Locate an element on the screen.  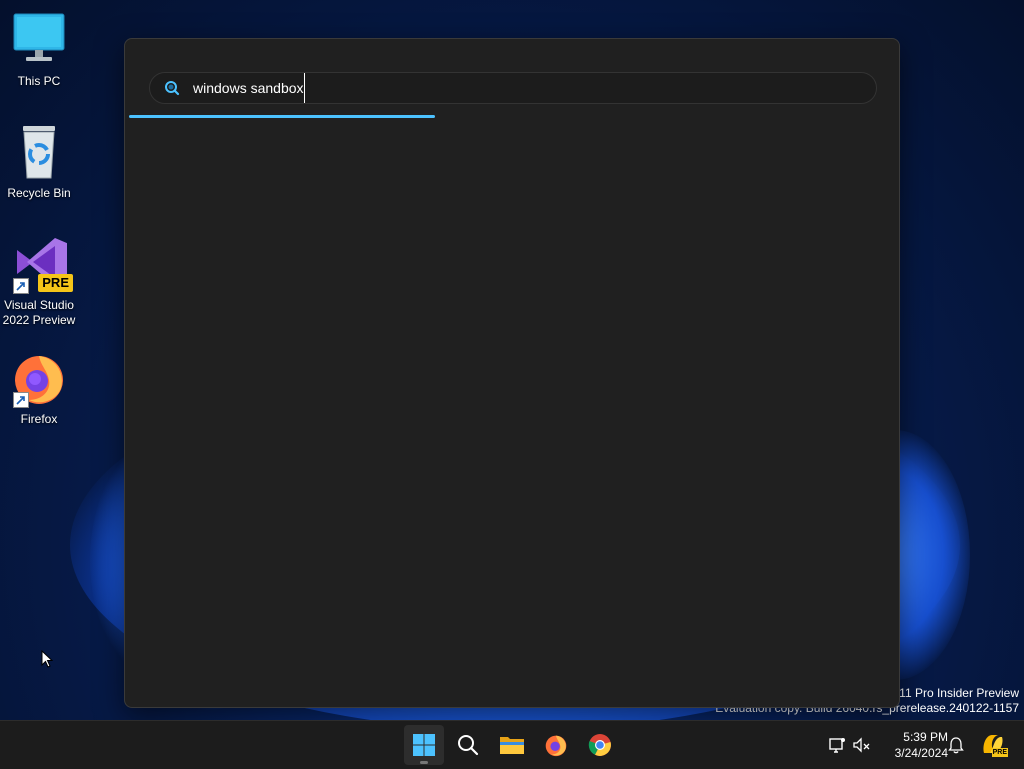
visual-studio-icon: PRE is located at coordinates (42, 265).